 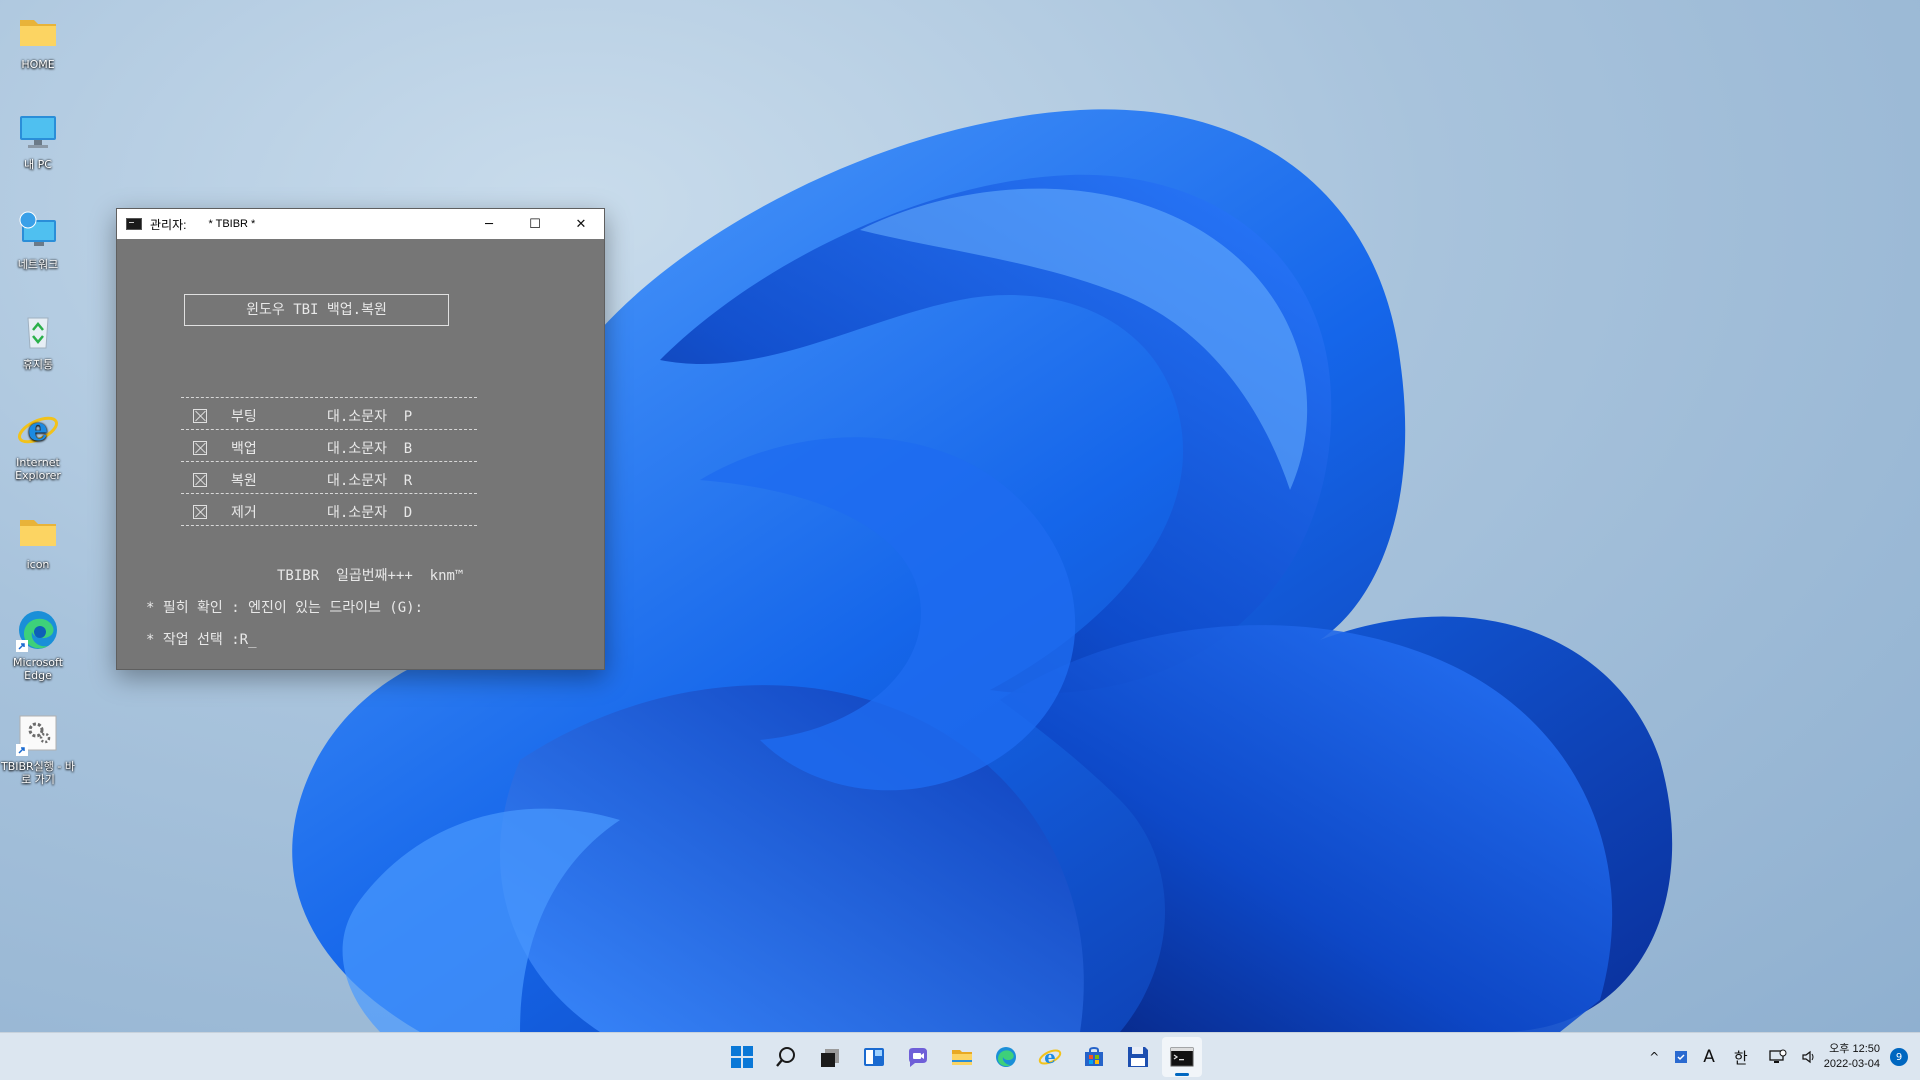 I want to click on task-view-button, so click(x=830, y=1057).